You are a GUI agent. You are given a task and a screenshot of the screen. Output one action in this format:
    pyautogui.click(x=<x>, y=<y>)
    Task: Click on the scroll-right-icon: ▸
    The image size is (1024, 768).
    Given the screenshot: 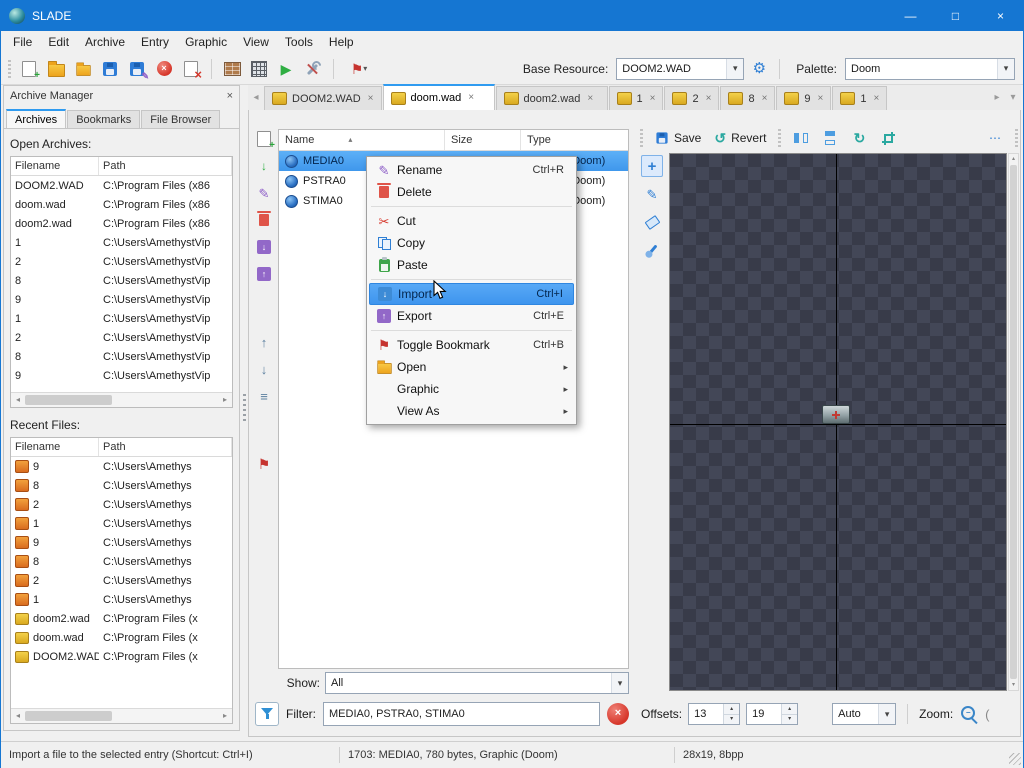 What is the action you would take?
    pyautogui.click(x=225, y=400)
    